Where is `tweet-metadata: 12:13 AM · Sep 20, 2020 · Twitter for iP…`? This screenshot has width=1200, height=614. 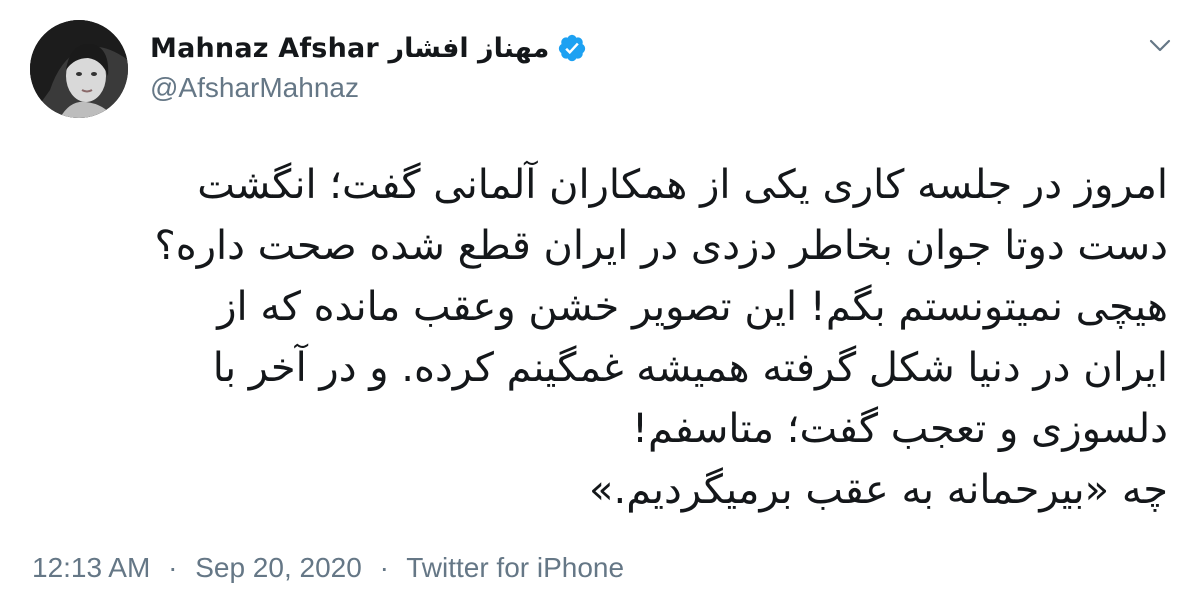 tweet-metadata: 12:13 AM · Sep 20, 2020 · Twitter for iP… is located at coordinates (328, 568).